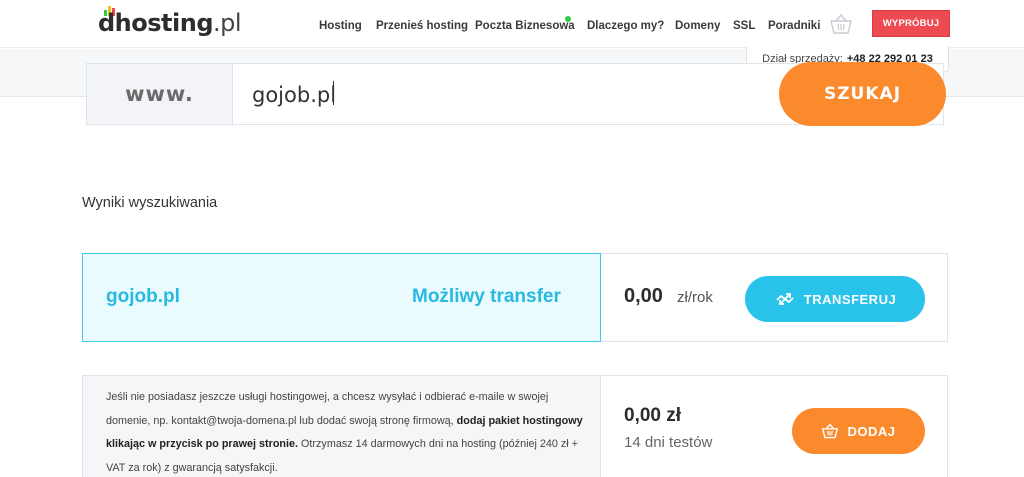  What do you see at coordinates (625, 26) in the screenshot?
I see `nav-item-why-us: Dlaczego my?` at bounding box center [625, 26].